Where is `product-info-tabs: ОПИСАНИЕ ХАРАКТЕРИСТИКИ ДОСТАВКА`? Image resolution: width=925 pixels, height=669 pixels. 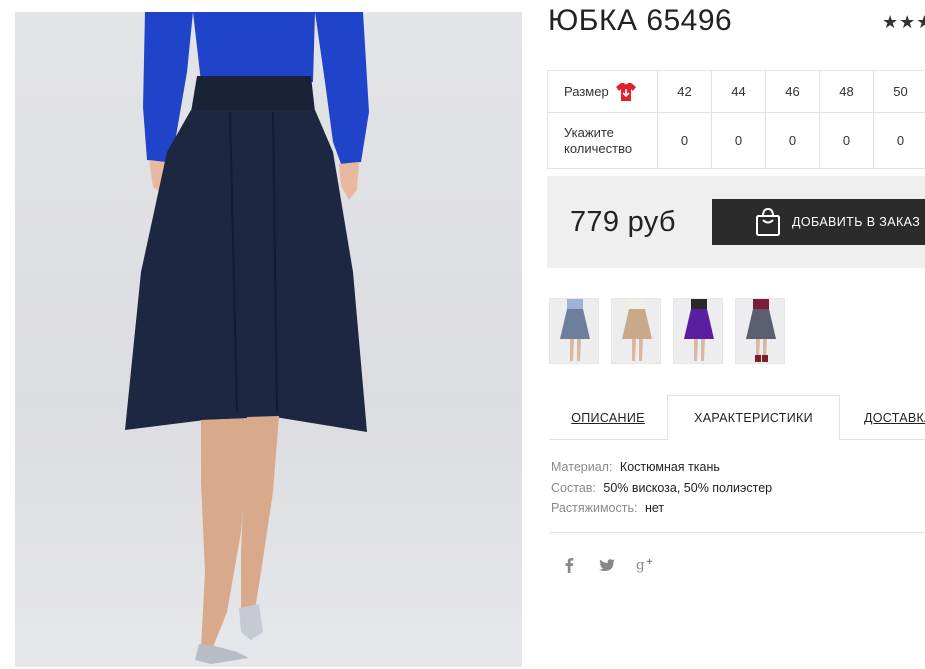
product-info-tabs: ОПИСАНИЕ ХАРАКТЕРИСТИКИ ДОСТАВКА is located at coordinates (737, 418).